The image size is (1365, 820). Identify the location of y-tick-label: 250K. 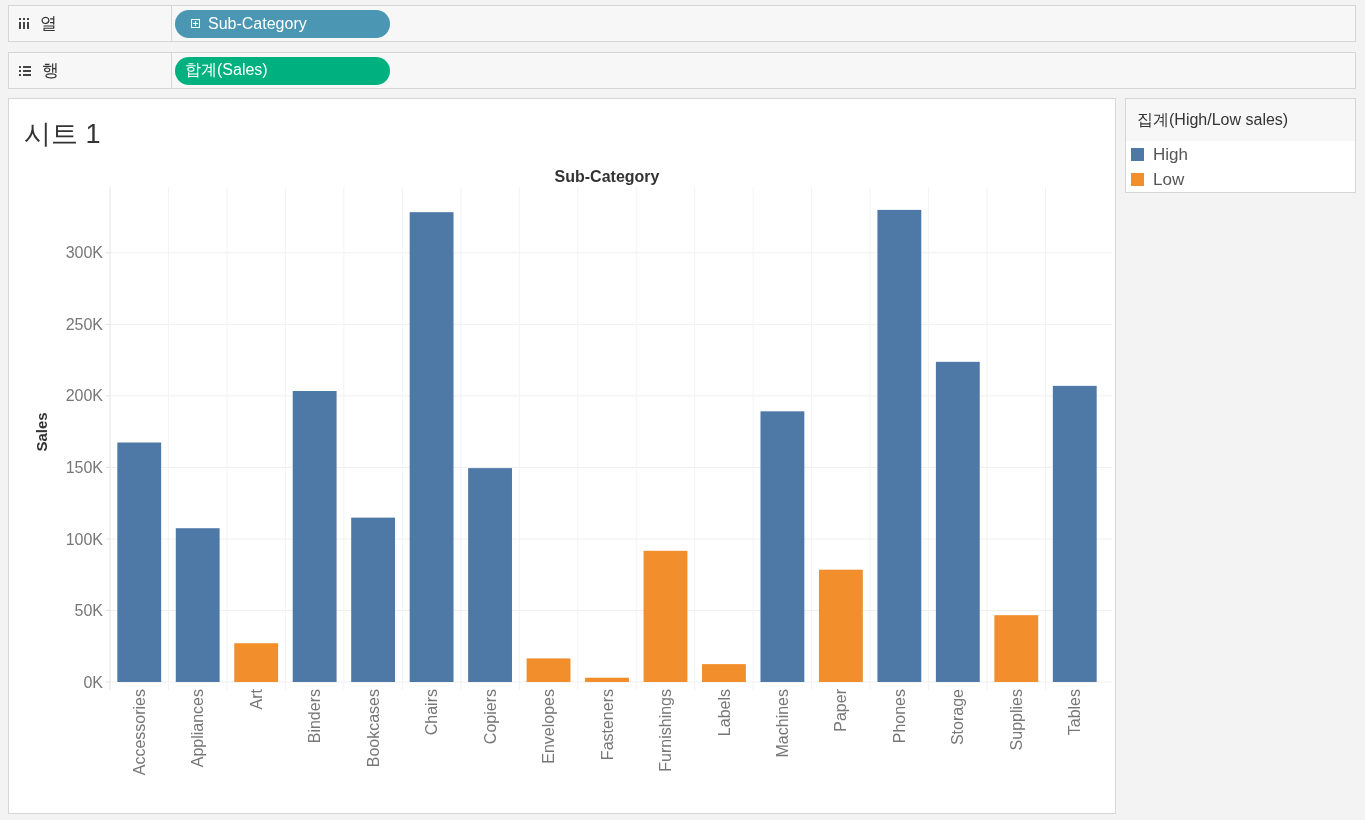
(84, 324).